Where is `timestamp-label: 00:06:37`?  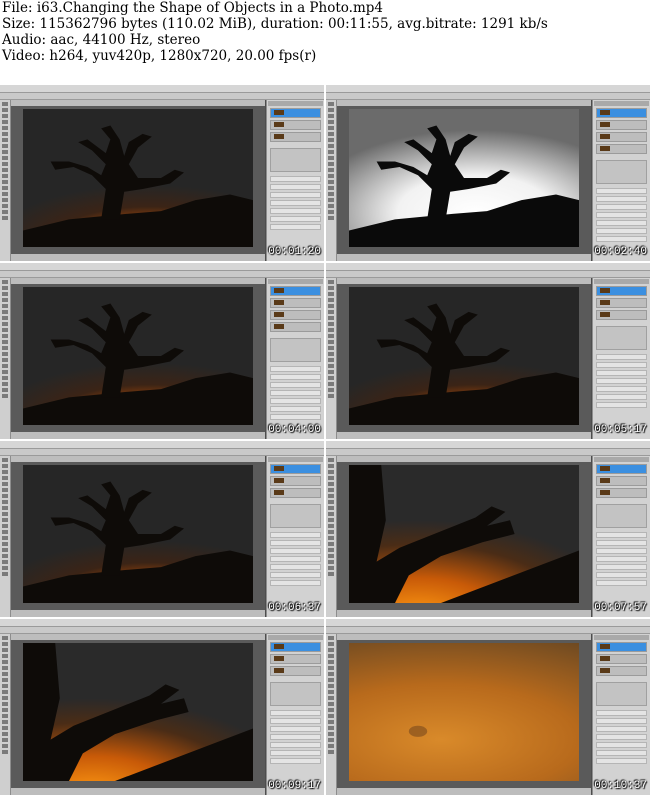 timestamp-label: 00:06:37 is located at coordinates (294, 608).